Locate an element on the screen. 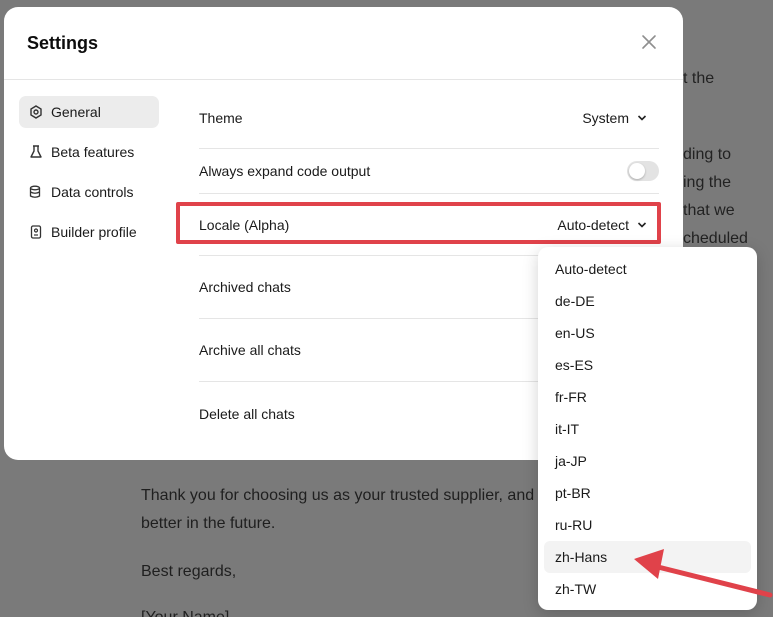  locale-option: ru-RU is located at coordinates (647, 525).